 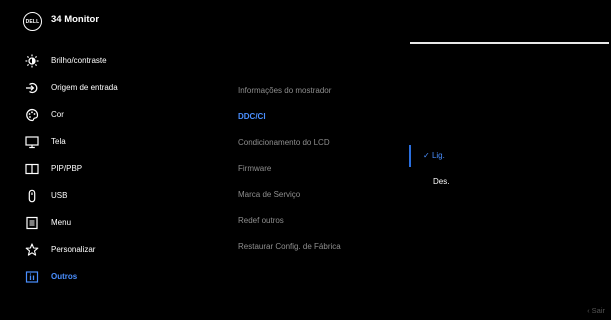 What do you see at coordinates (254, 168) in the screenshot?
I see `submenu-item-firmware: Firmware` at bounding box center [254, 168].